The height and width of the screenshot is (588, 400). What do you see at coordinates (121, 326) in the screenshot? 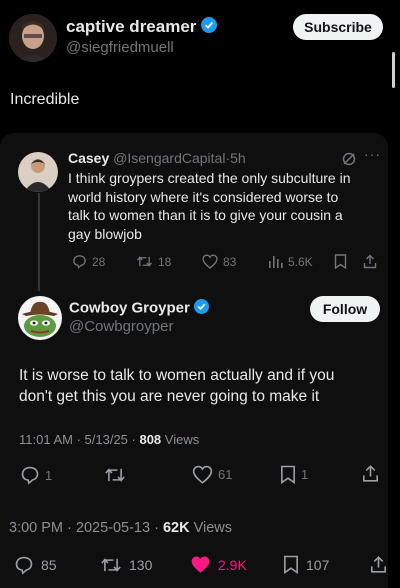
I see `cowboy-handle: @Cowbgroyper` at bounding box center [121, 326].